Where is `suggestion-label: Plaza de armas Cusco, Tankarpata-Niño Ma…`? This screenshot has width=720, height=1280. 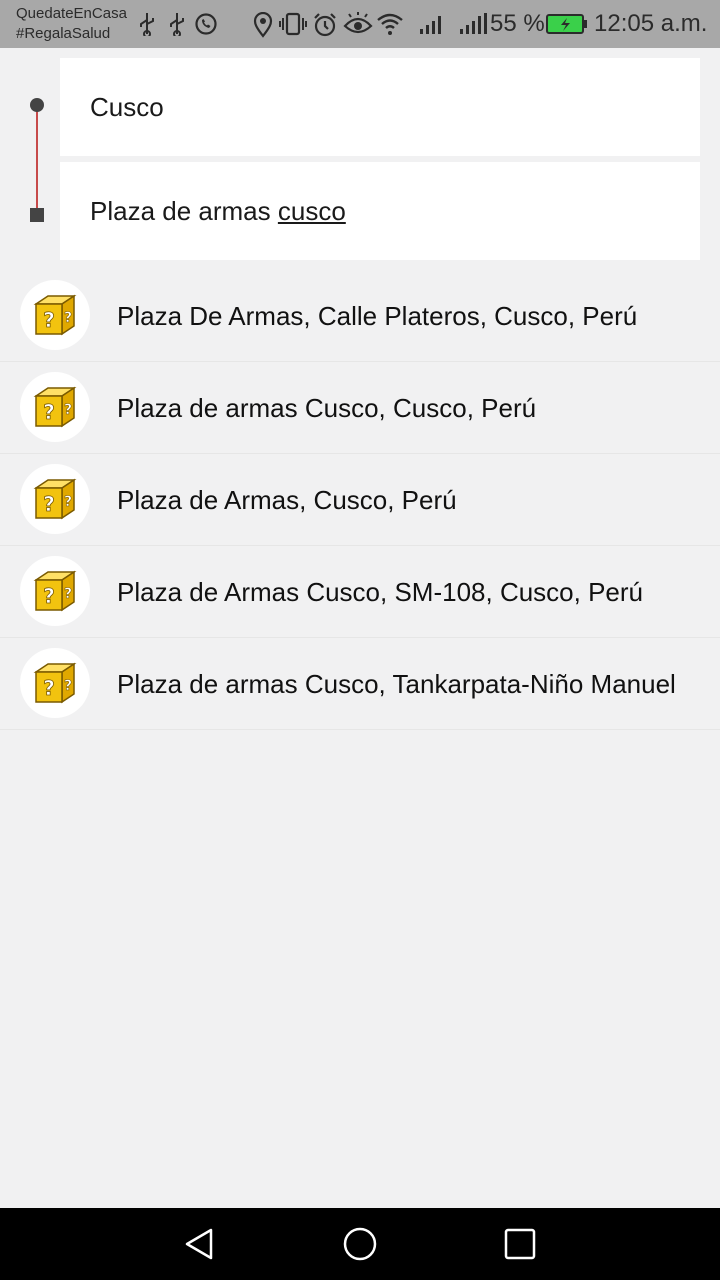 suggestion-label: Plaza de armas Cusco, Tankarpata-Niño Ma… is located at coordinates (396, 684).